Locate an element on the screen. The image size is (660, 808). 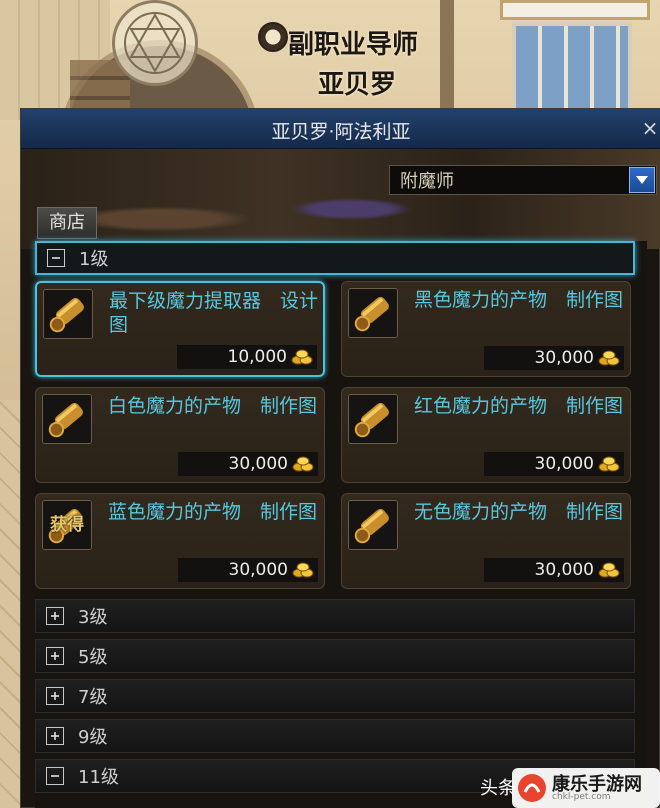
item-price: 10,000 is located at coordinates (247, 357).